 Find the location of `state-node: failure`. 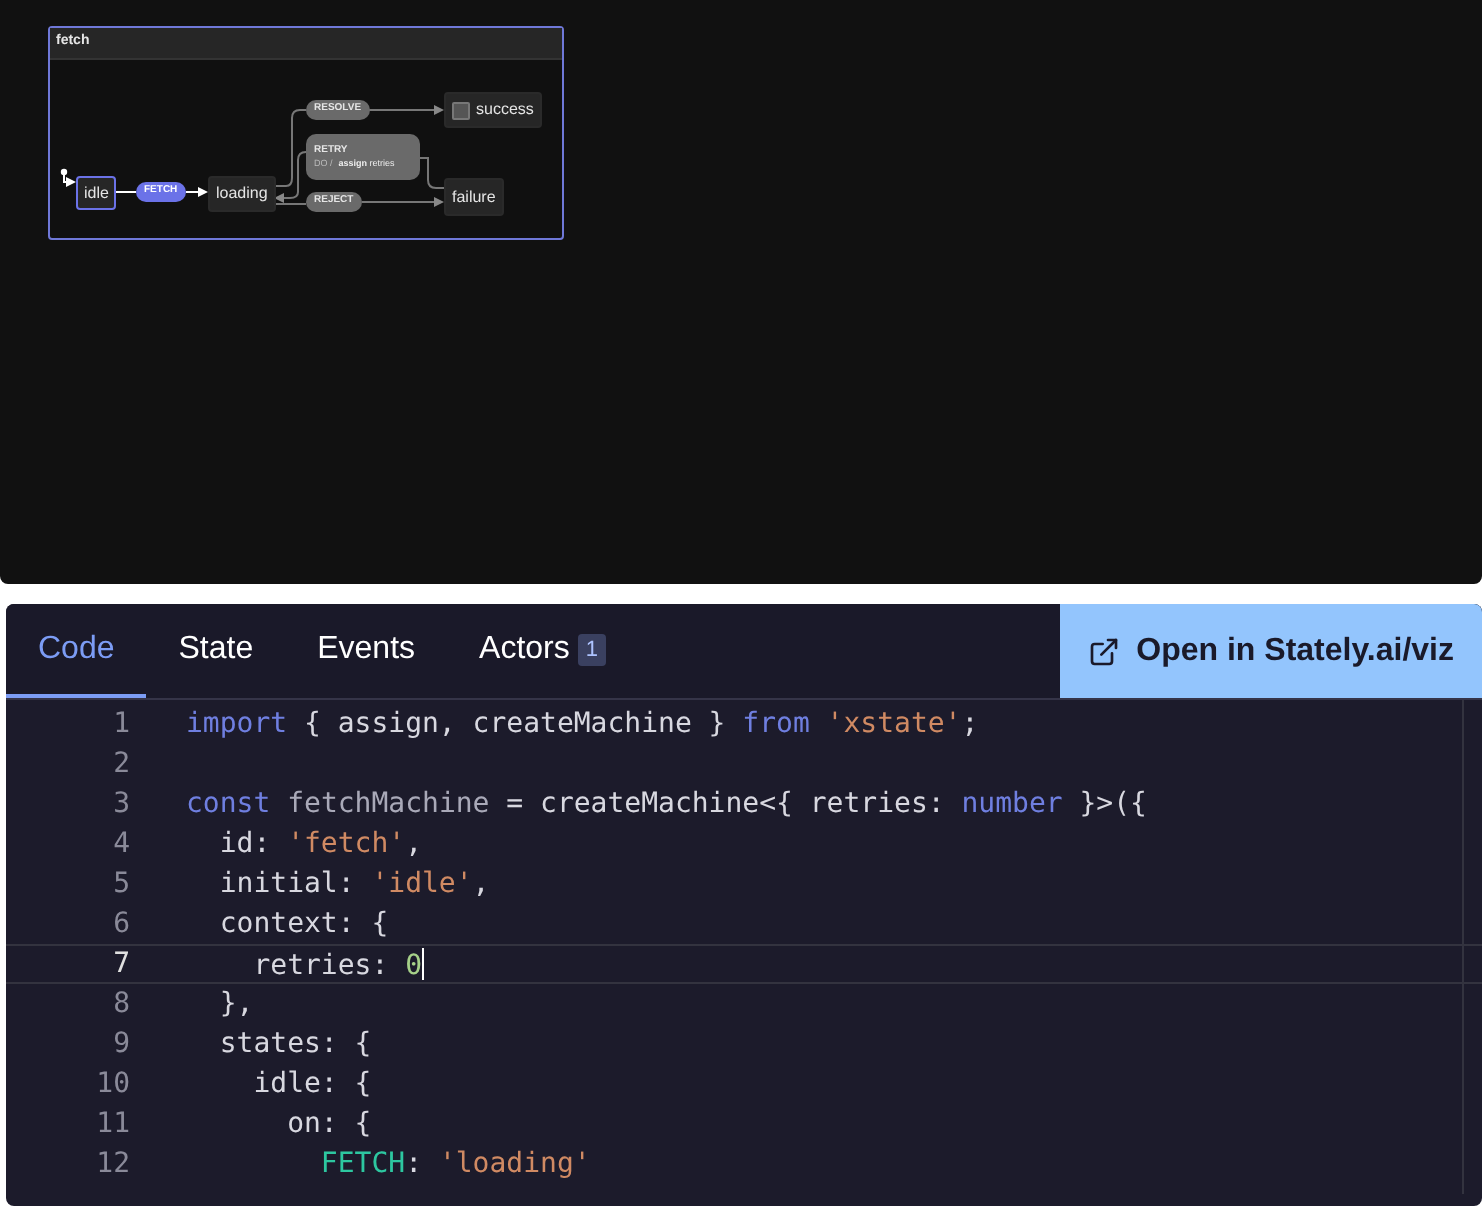

state-node: failure is located at coordinates (474, 197).